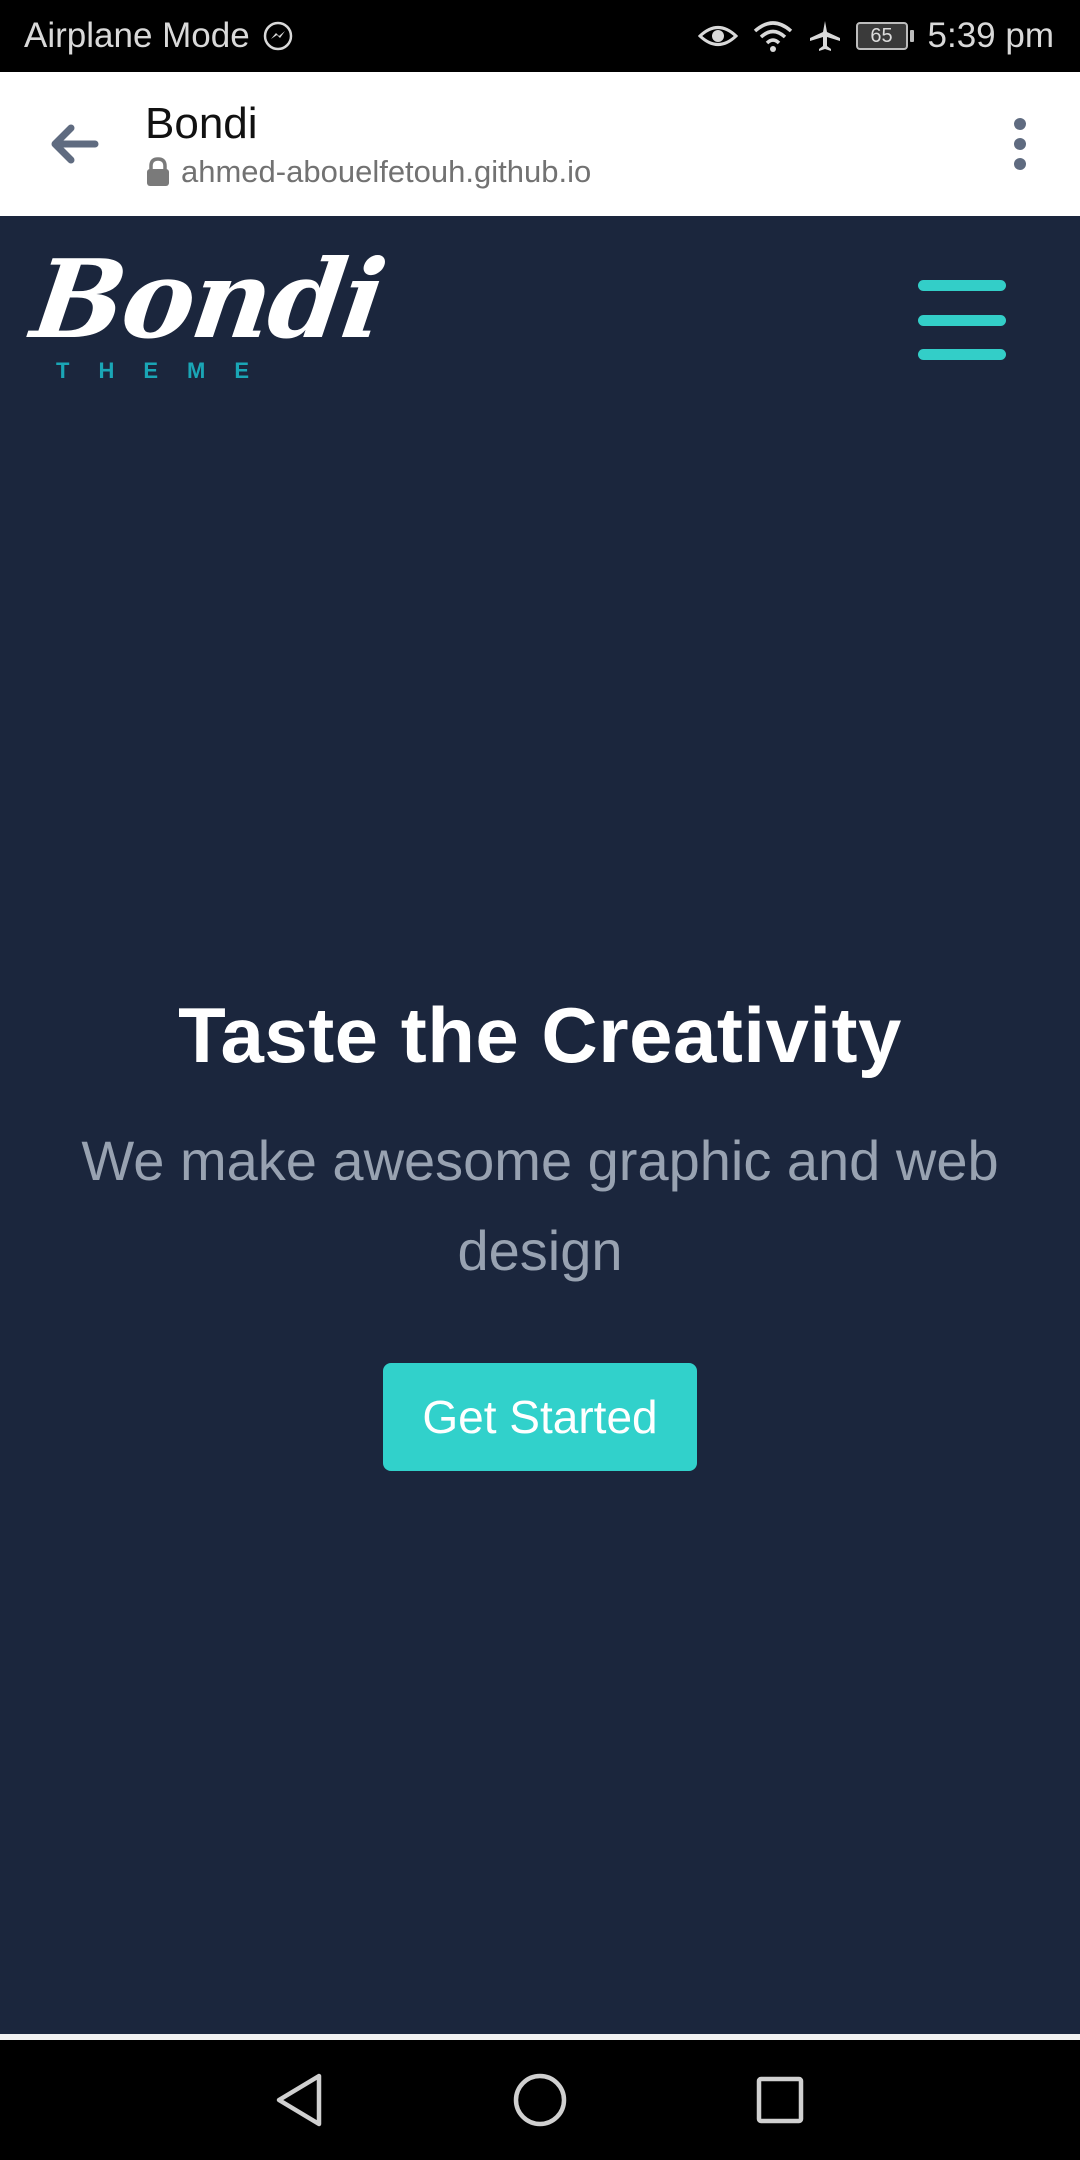 Image resolution: width=1080 pixels, height=2160 pixels. I want to click on more-vert-icon, so click(1020, 144).